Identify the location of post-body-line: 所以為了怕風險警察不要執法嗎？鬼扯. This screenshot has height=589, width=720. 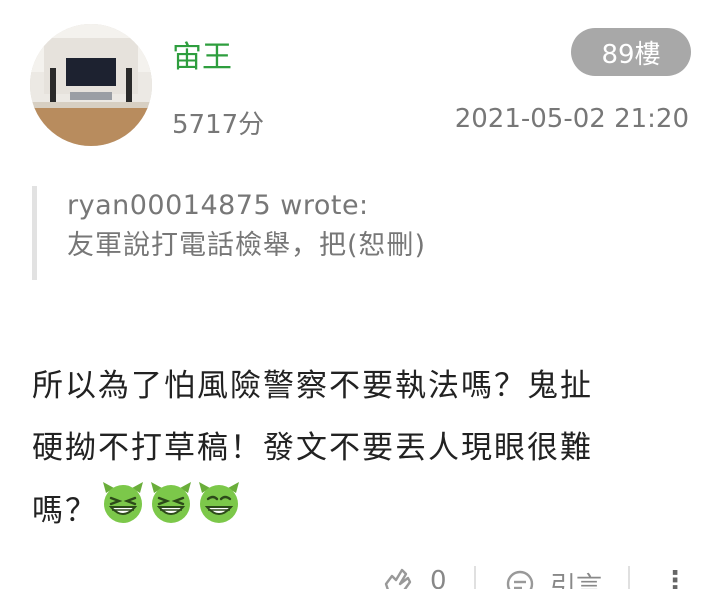
(312, 386).